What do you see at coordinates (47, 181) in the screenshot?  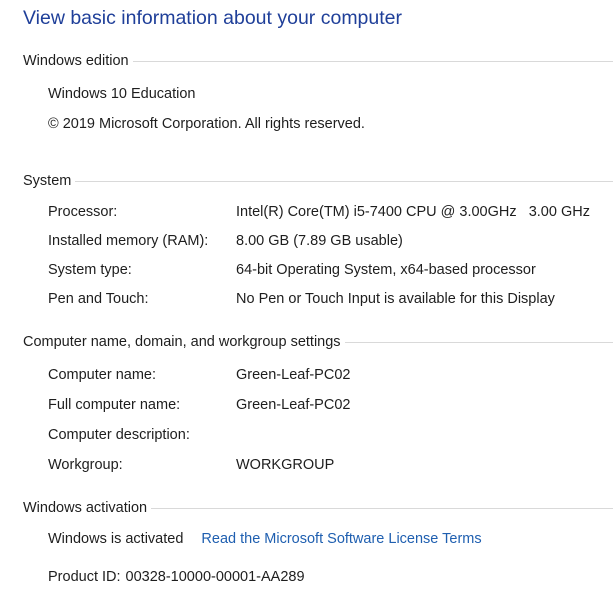 I see `section-title: System` at bounding box center [47, 181].